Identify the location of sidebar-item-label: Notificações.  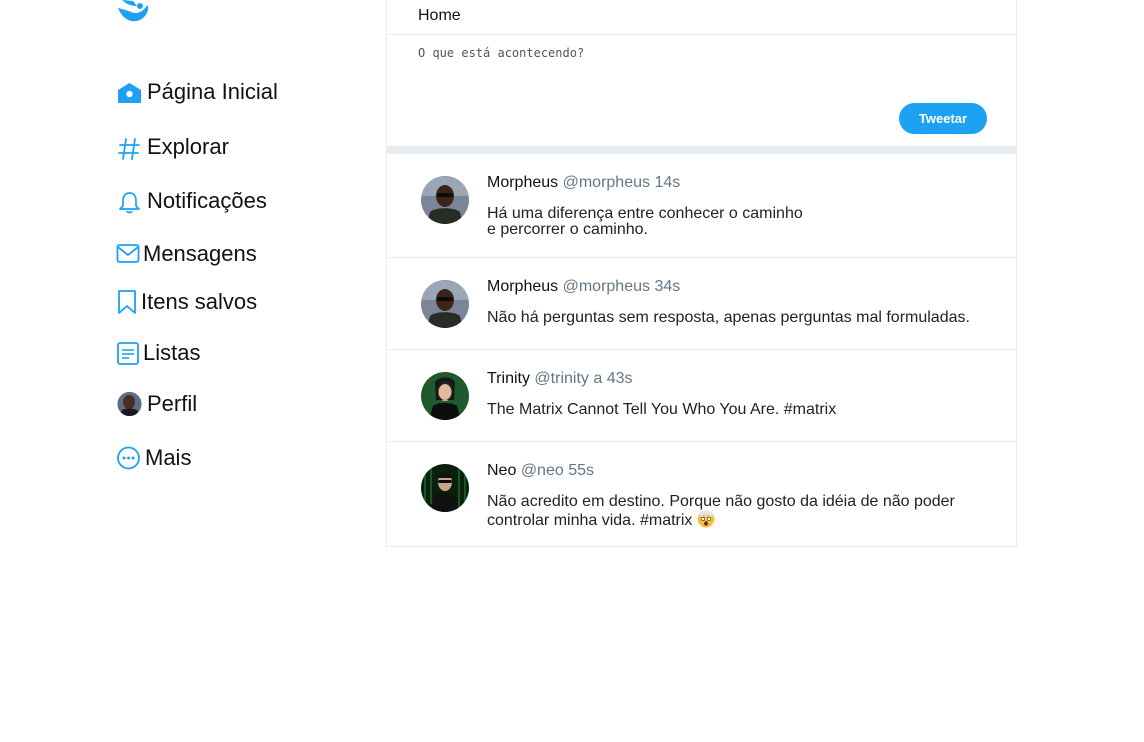
(207, 200).